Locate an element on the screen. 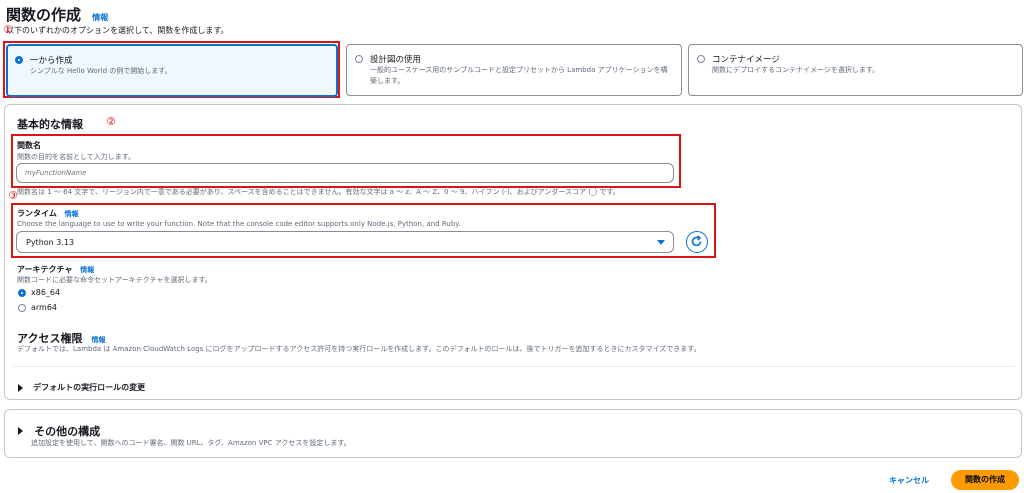 Image resolution: width=1024 pixels, height=493 pixels. function-name-desc: 関数の目的を名前として入力します。 is located at coordinates (76, 157).